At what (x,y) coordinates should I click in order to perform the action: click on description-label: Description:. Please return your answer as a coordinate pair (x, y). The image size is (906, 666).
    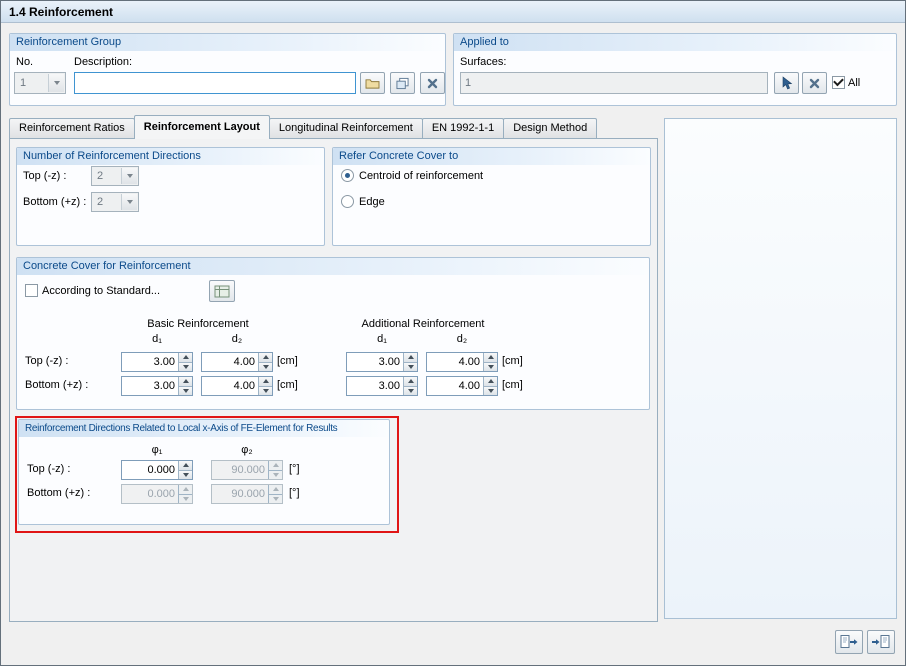
    Looking at the image, I should click on (103, 62).